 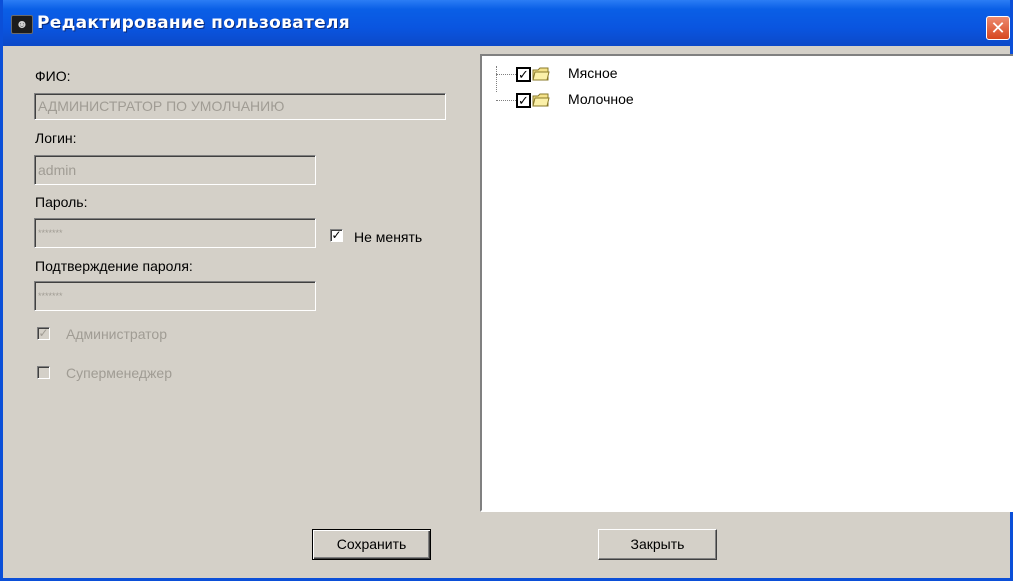 I want to click on administrator-checkbox: ✓, so click(x=43, y=333).